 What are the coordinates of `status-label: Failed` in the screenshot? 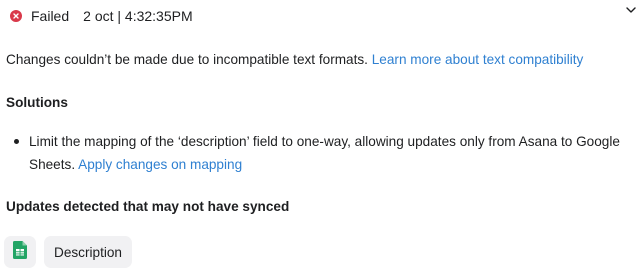 It's located at (50, 16).